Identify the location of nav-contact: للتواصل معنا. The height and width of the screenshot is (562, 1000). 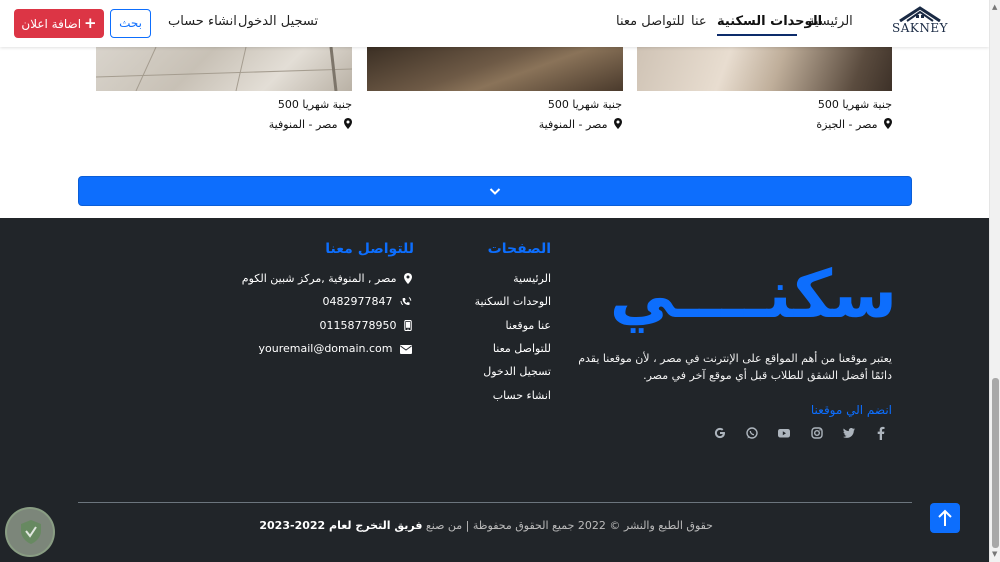
(650, 21).